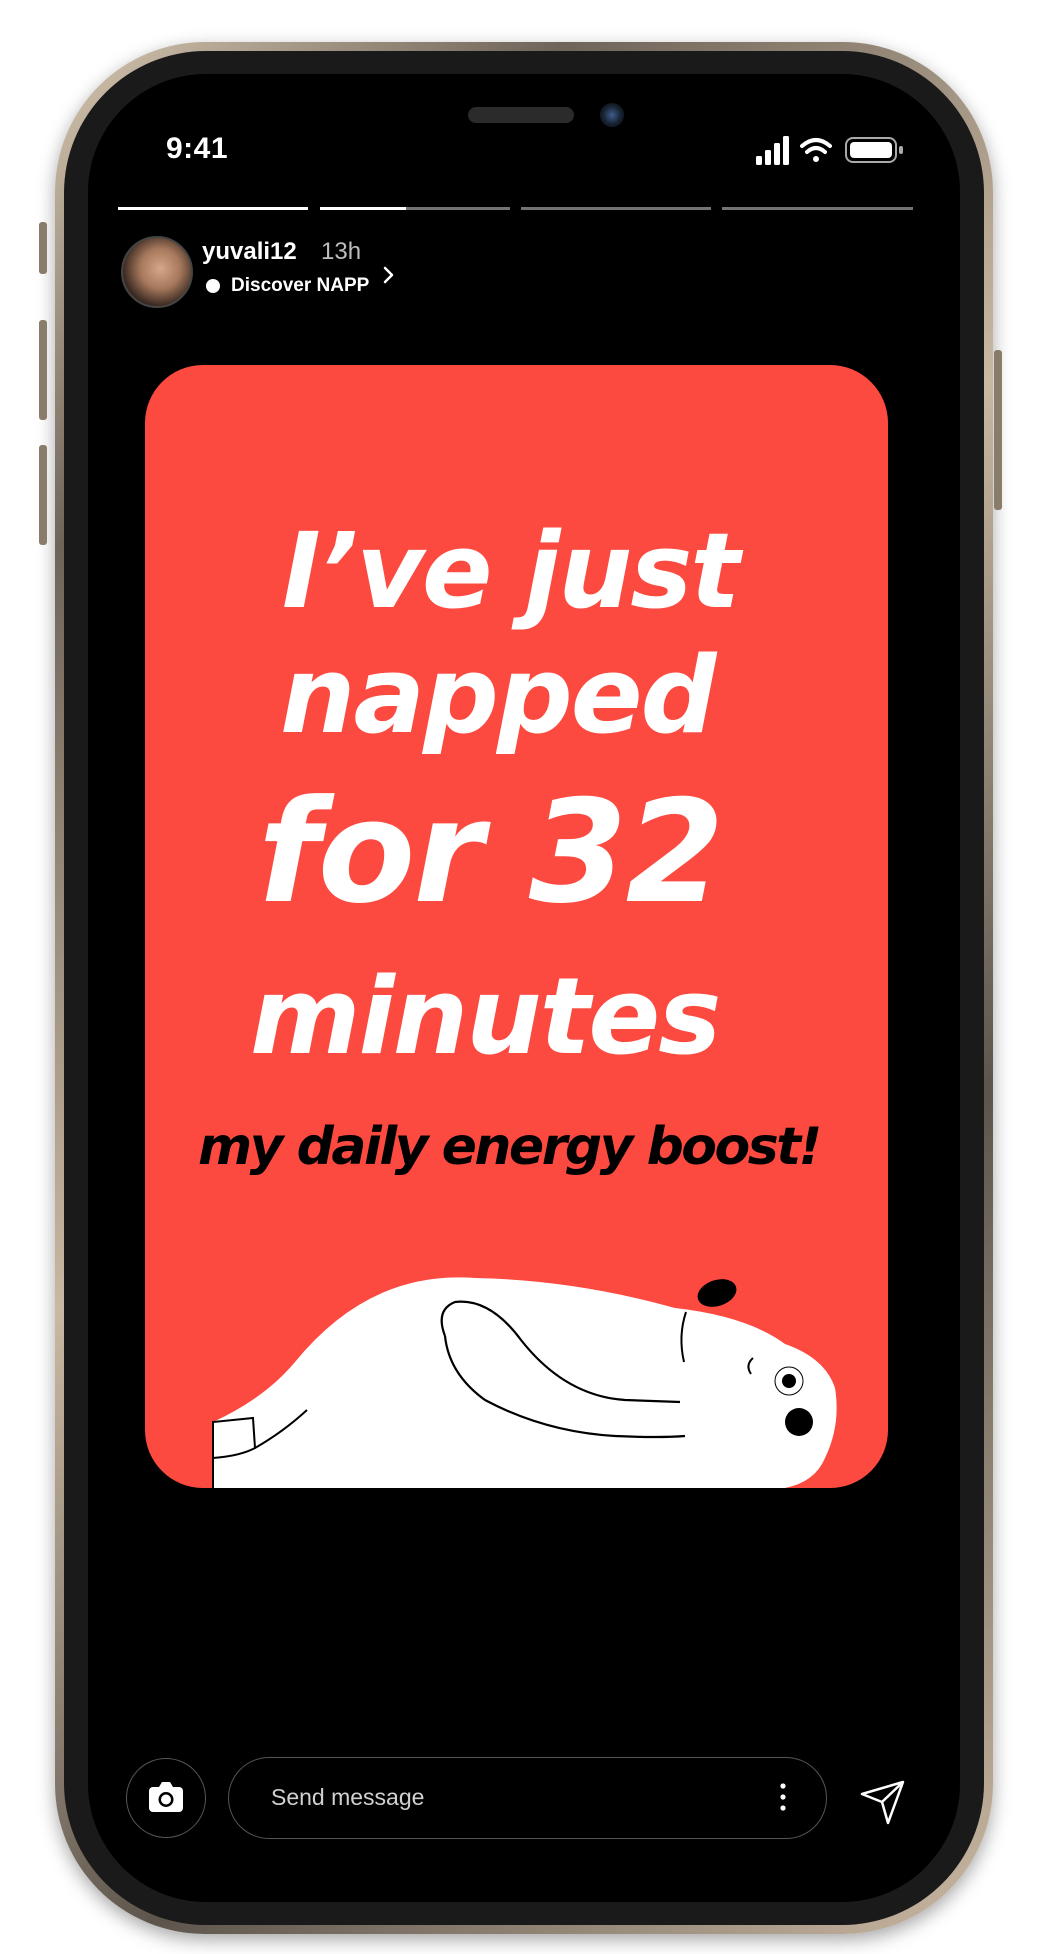 This screenshot has height=1954, width=1043. Describe the element at coordinates (485, 1016) in the screenshot. I see `headline-line-4: minutes` at that location.